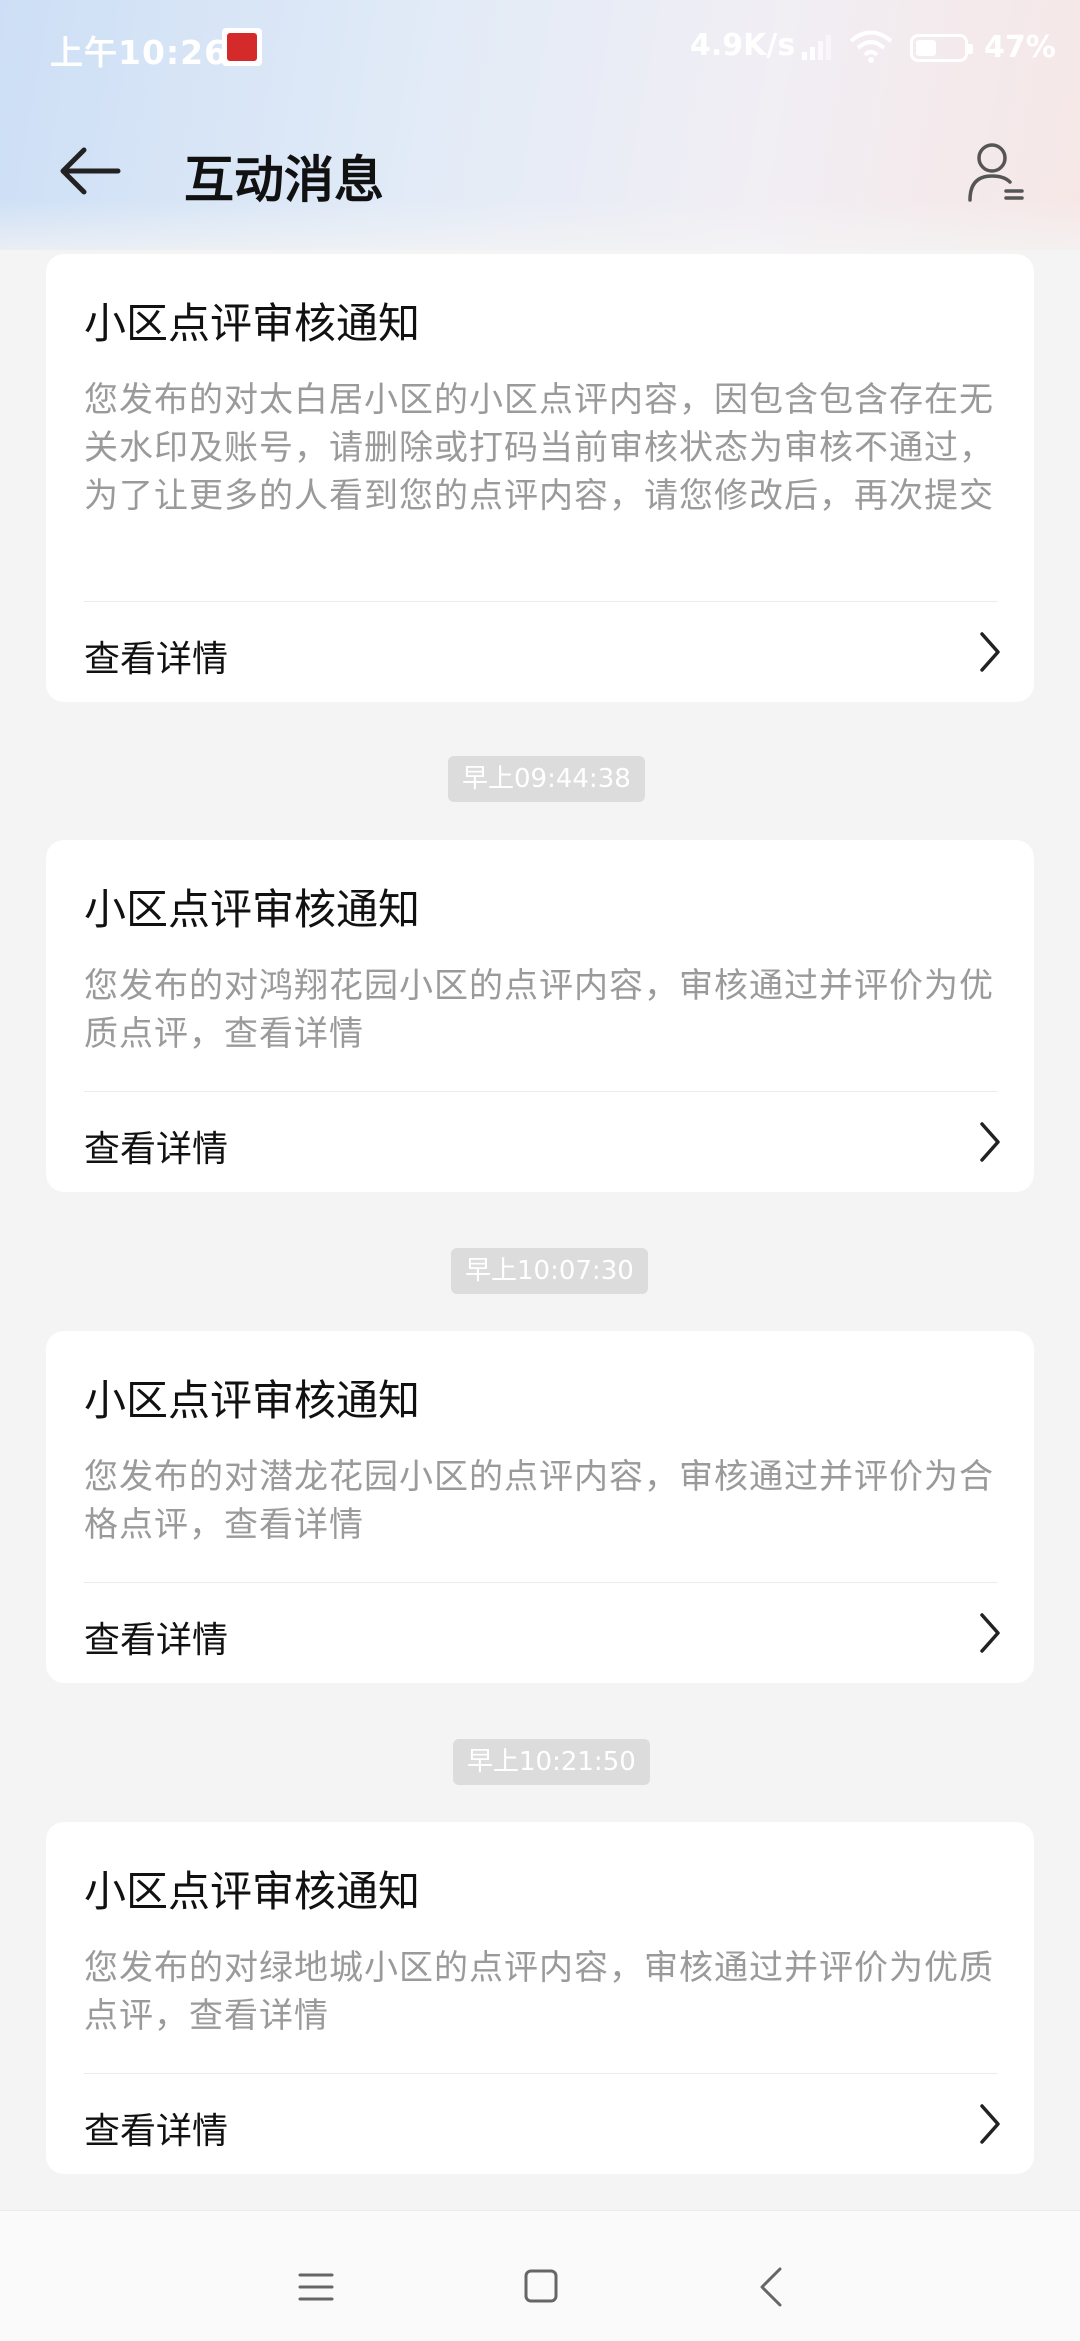 This screenshot has width=1080, height=2341. Describe the element at coordinates (816, 47) in the screenshot. I see `signal-icon` at that location.